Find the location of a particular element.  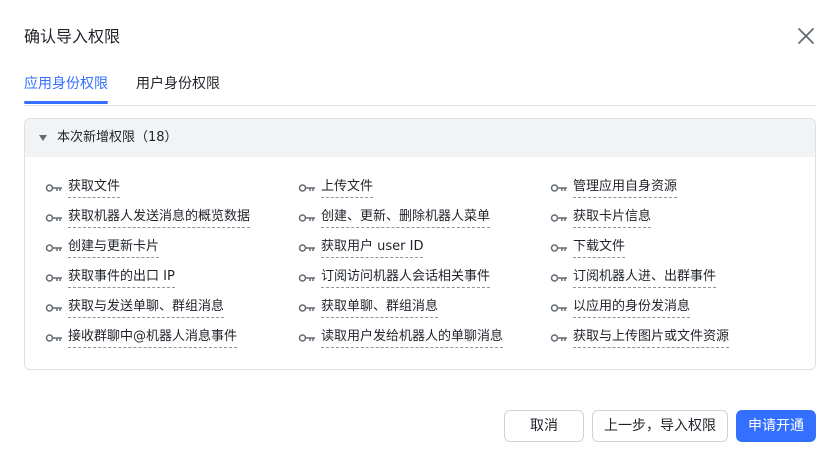

permission-label: 获取用户 user ID is located at coordinates (372, 248).